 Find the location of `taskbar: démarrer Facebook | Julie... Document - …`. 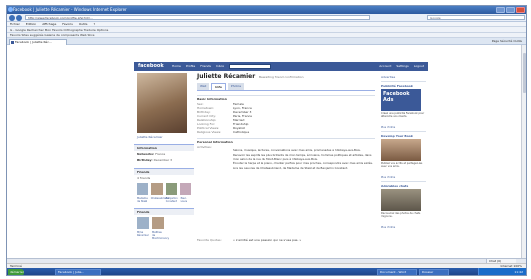

taskbar: démarrer Facebook | Julie... Document - … is located at coordinates (266, 271).